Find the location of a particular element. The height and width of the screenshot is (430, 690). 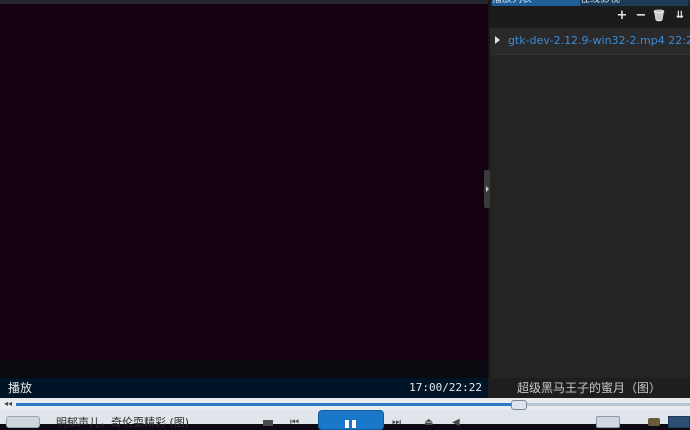

collapse-panel-handle is located at coordinates (487, 189).